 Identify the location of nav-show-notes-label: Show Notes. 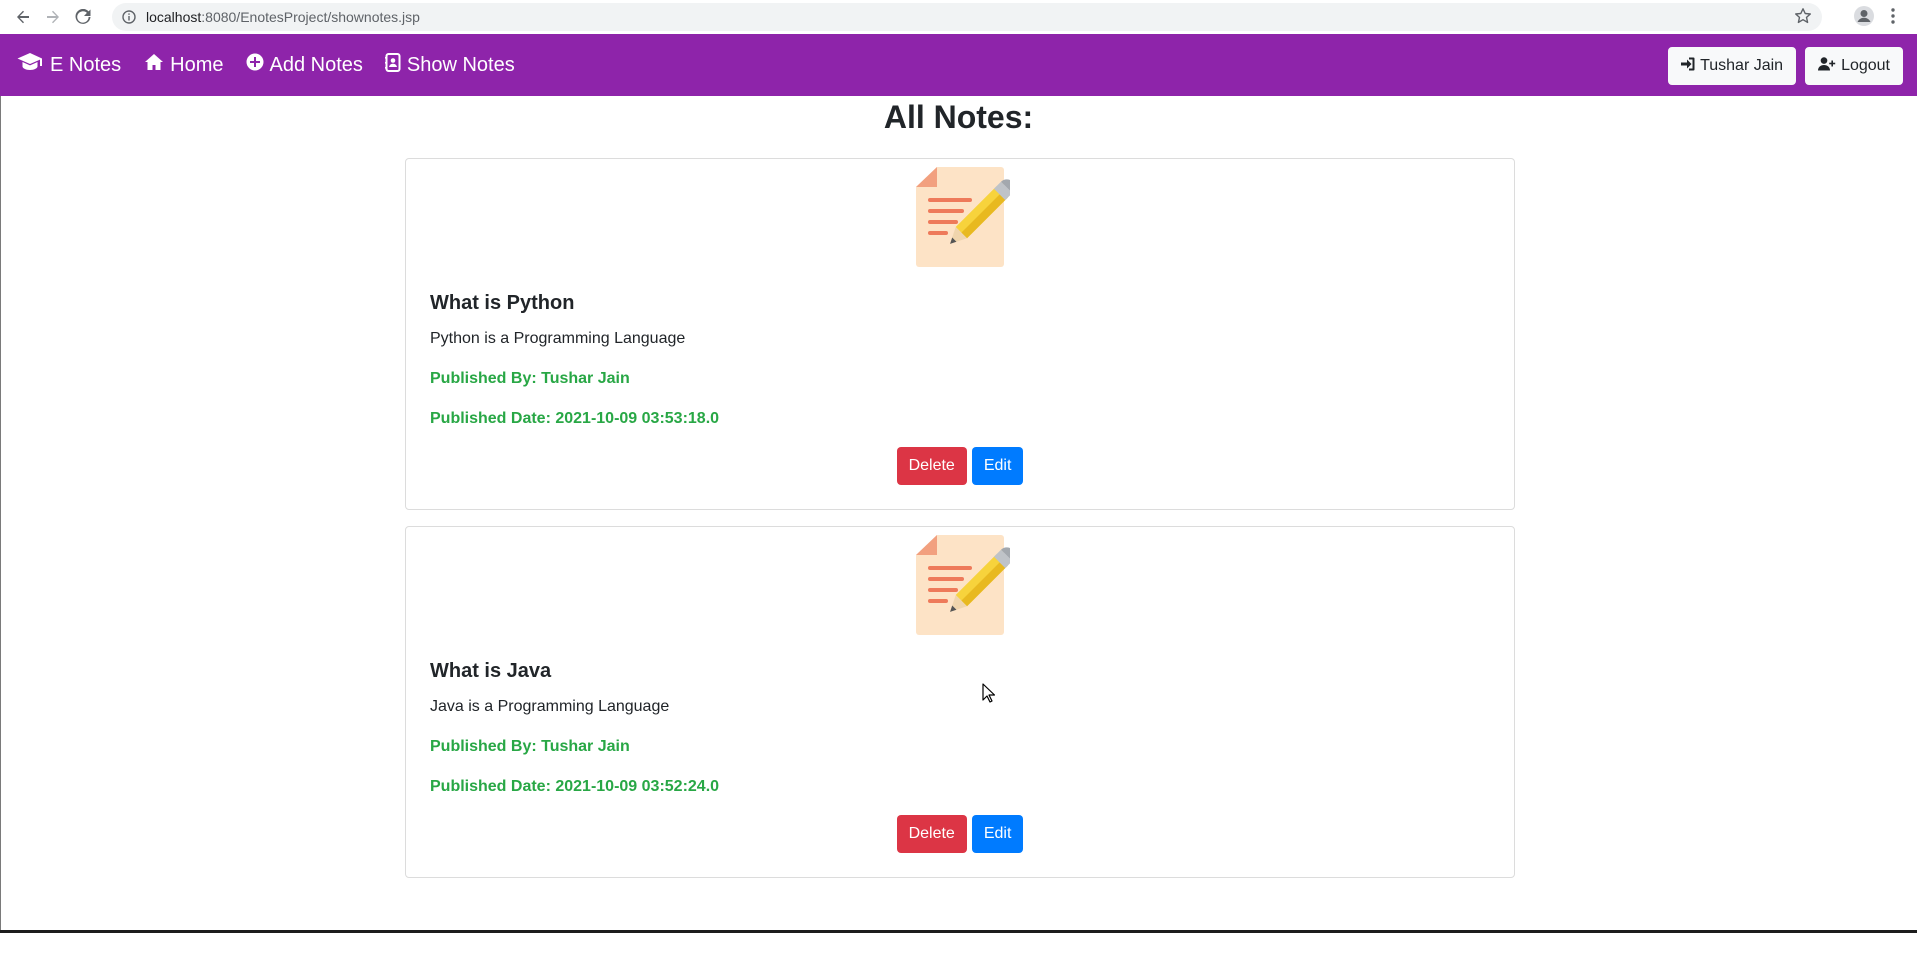
(460, 64).